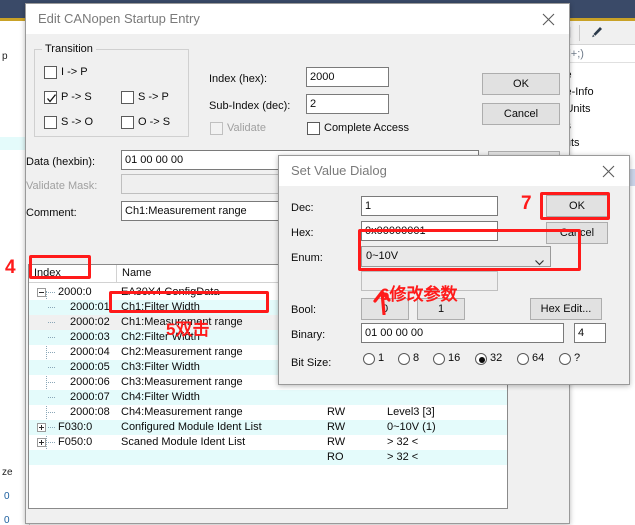  Describe the element at coordinates (62, 186) in the screenshot. I see `validate-mask-label: Validate Mask:` at that location.